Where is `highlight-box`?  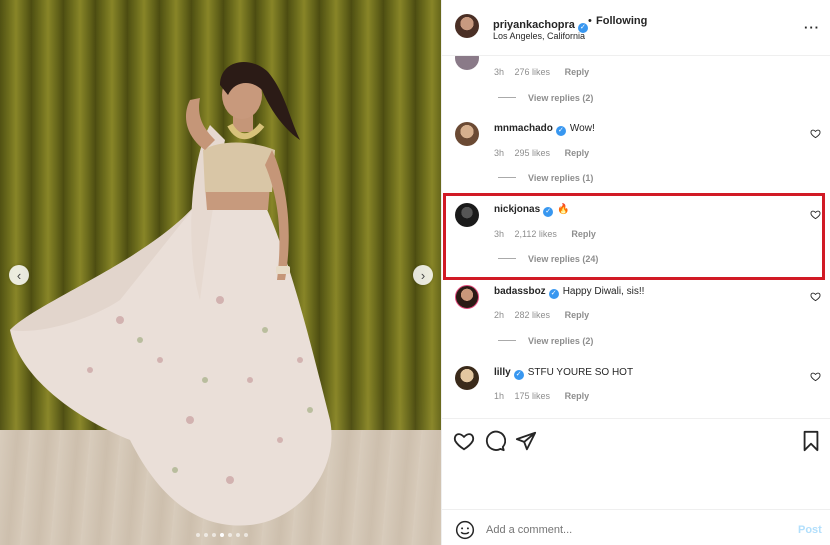 highlight-box is located at coordinates (634, 236).